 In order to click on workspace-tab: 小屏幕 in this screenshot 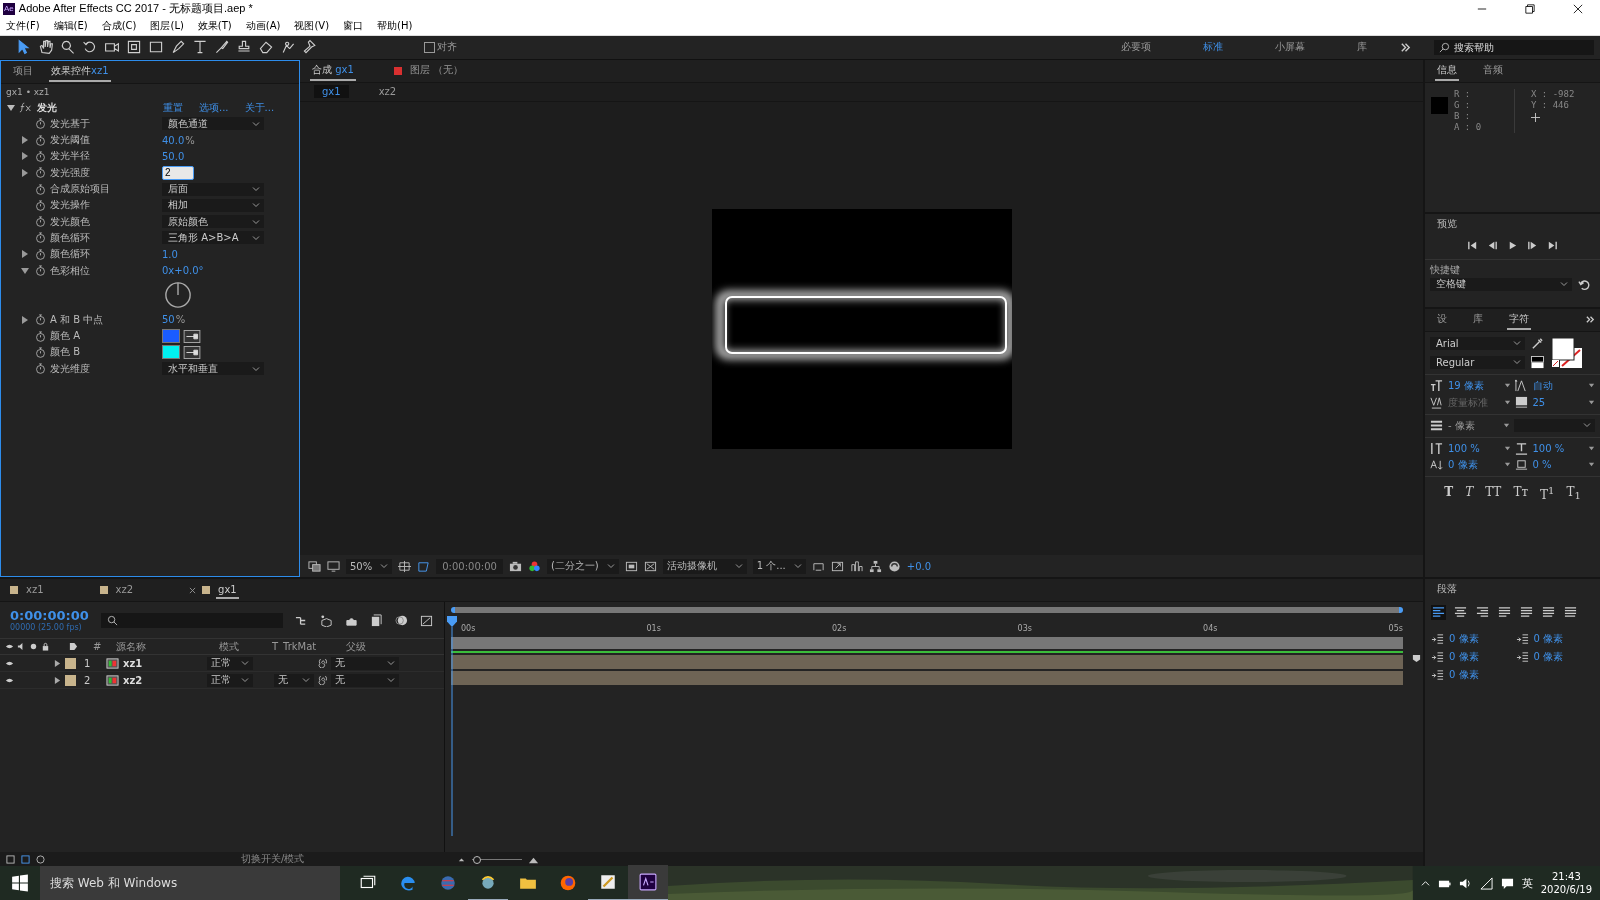, I will do `click(1290, 47)`.